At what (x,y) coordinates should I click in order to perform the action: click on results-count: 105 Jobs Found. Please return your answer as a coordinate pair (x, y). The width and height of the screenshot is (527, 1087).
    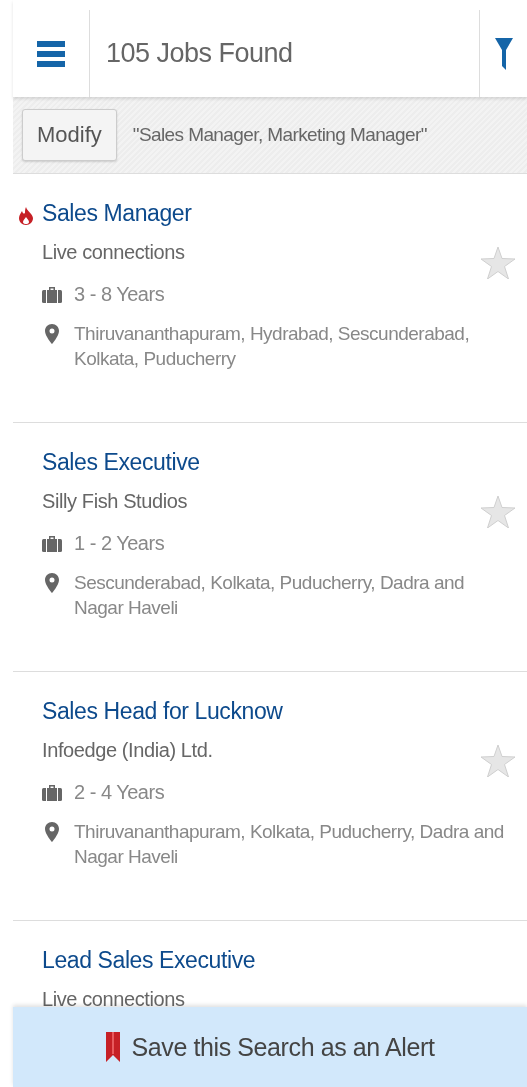
    Looking at the image, I should click on (199, 53).